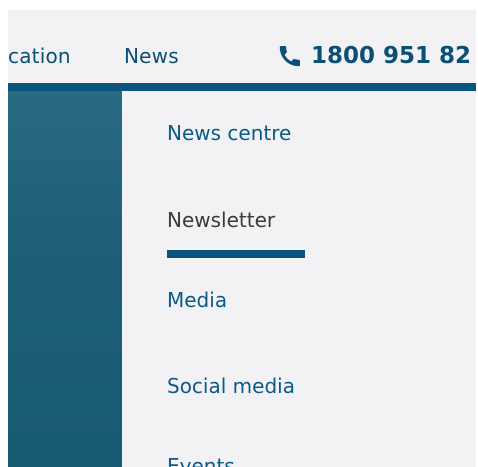  What do you see at coordinates (39, 56) in the screenshot?
I see `nav-link-education: cation` at bounding box center [39, 56].